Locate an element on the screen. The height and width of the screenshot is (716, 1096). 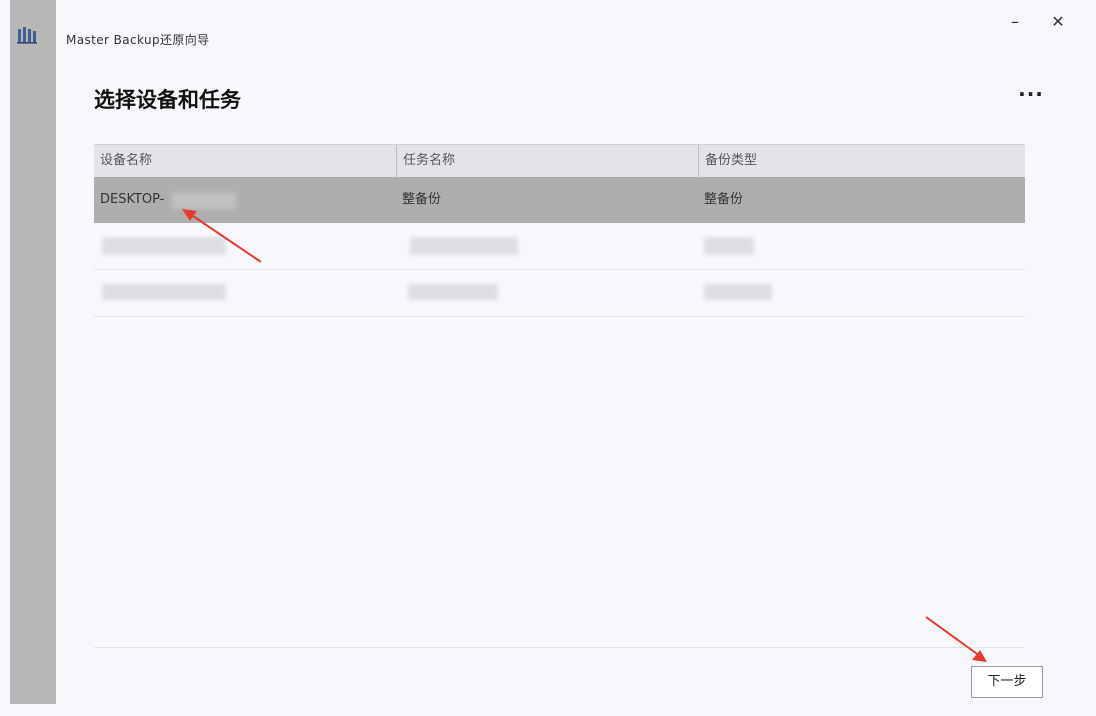
table-header: 设备名称 任务名称 备份类型 is located at coordinates (559, 160).